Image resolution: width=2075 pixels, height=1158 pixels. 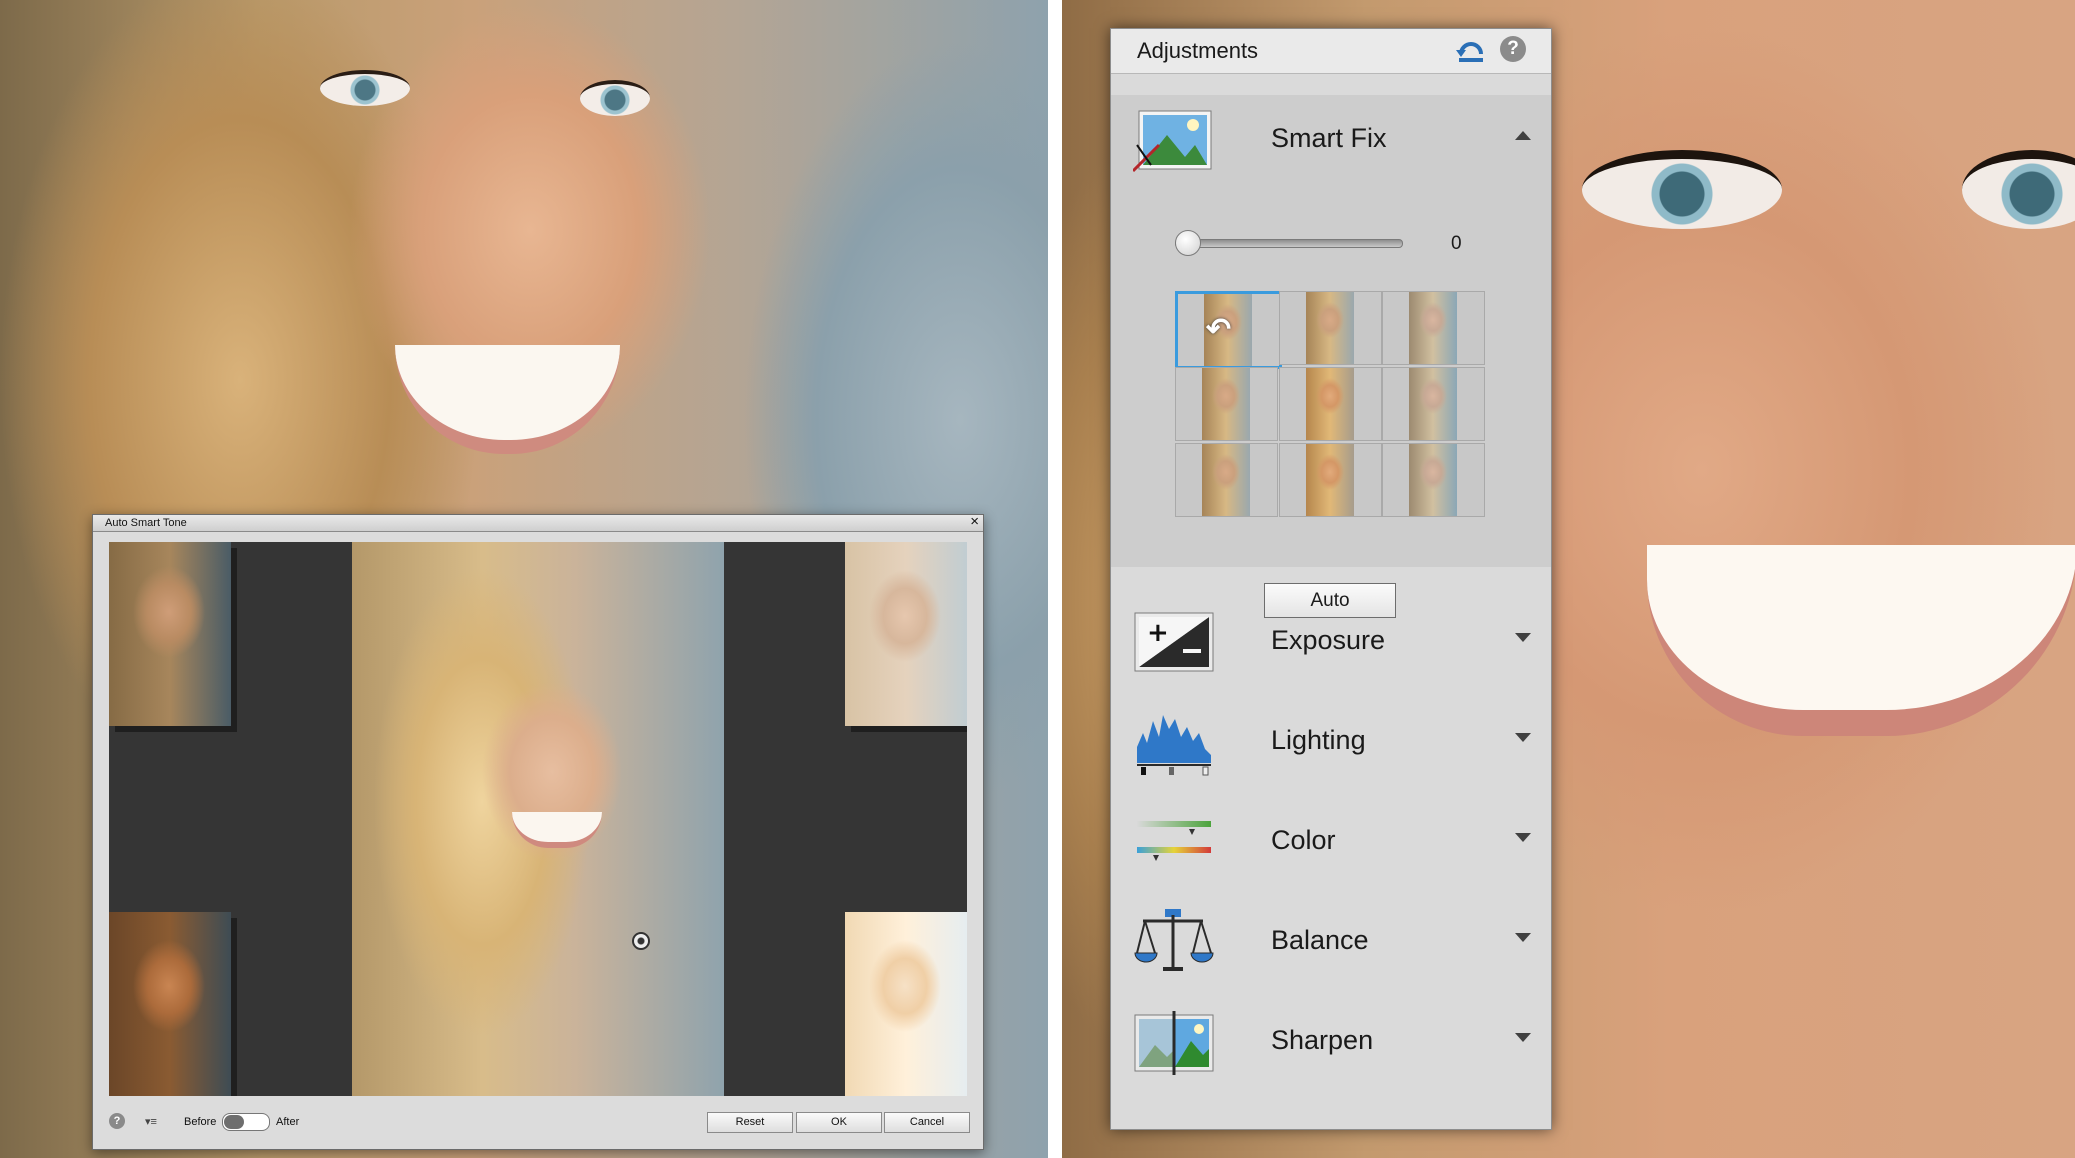 What do you see at coordinates (1328, 640) in the screenshot?
I see `section-label: Exposure` at bounding box center [1328, 640].